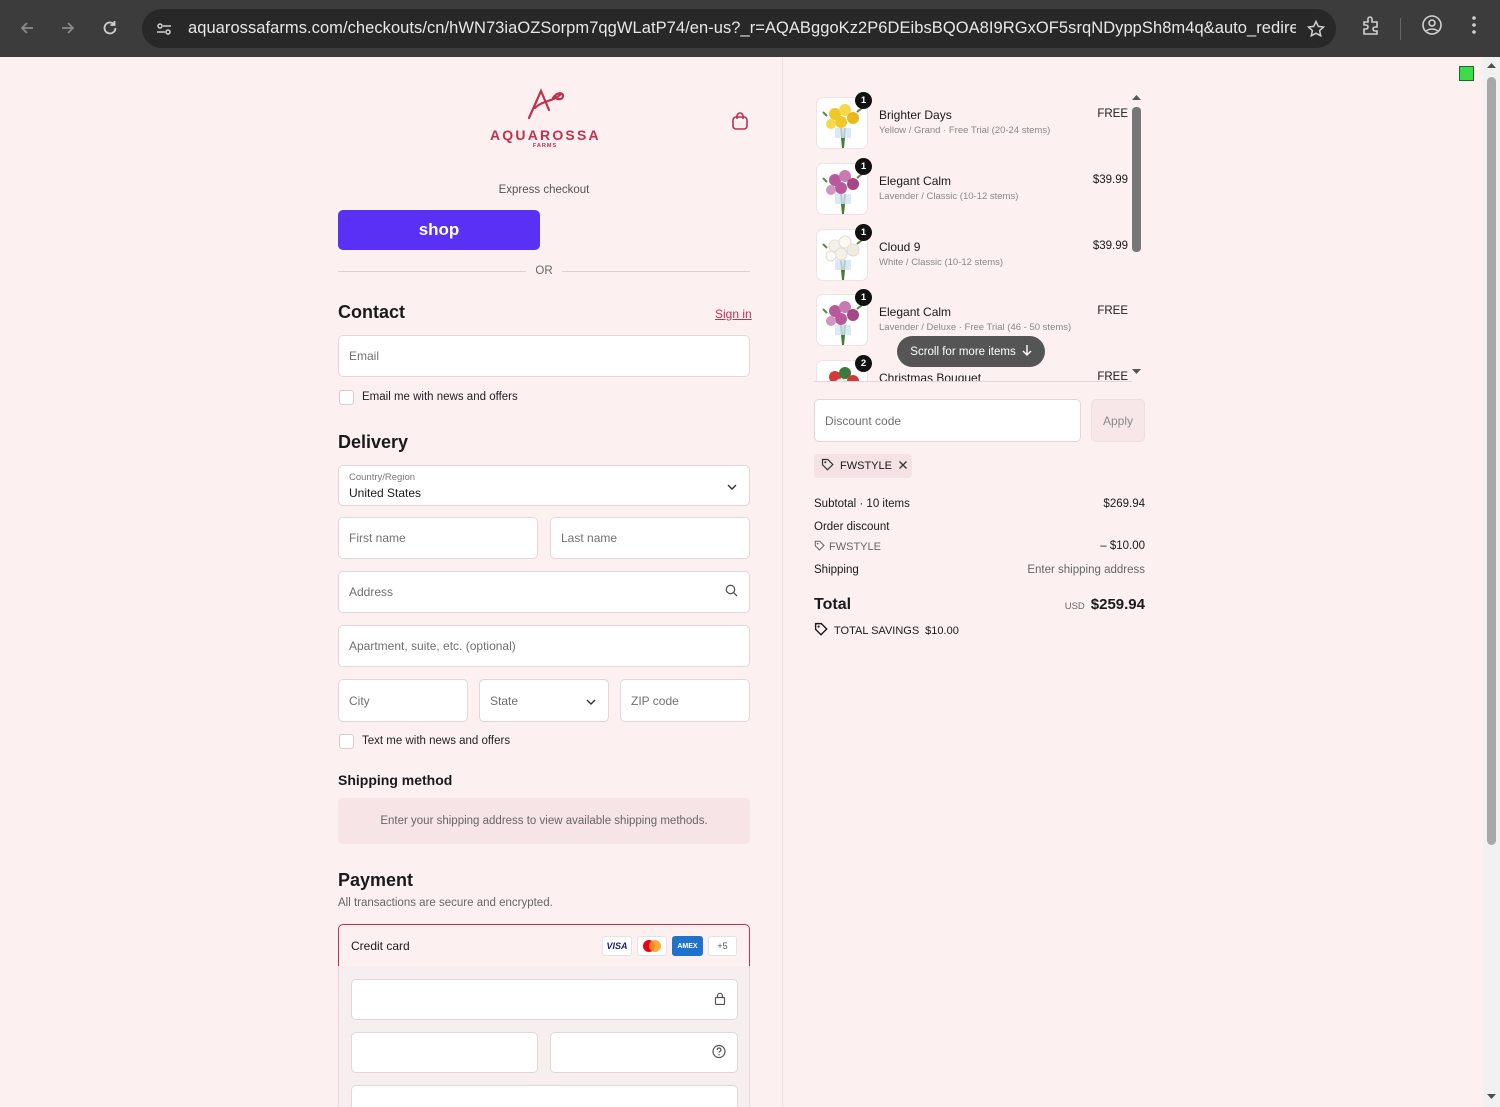 The width and height of the screenshot is (1500, 1107). What do you see at coordinates (855, 547) in the screenshot?
I see `discount-code-label: FWSTYLE` at bounding box center [855, 547].